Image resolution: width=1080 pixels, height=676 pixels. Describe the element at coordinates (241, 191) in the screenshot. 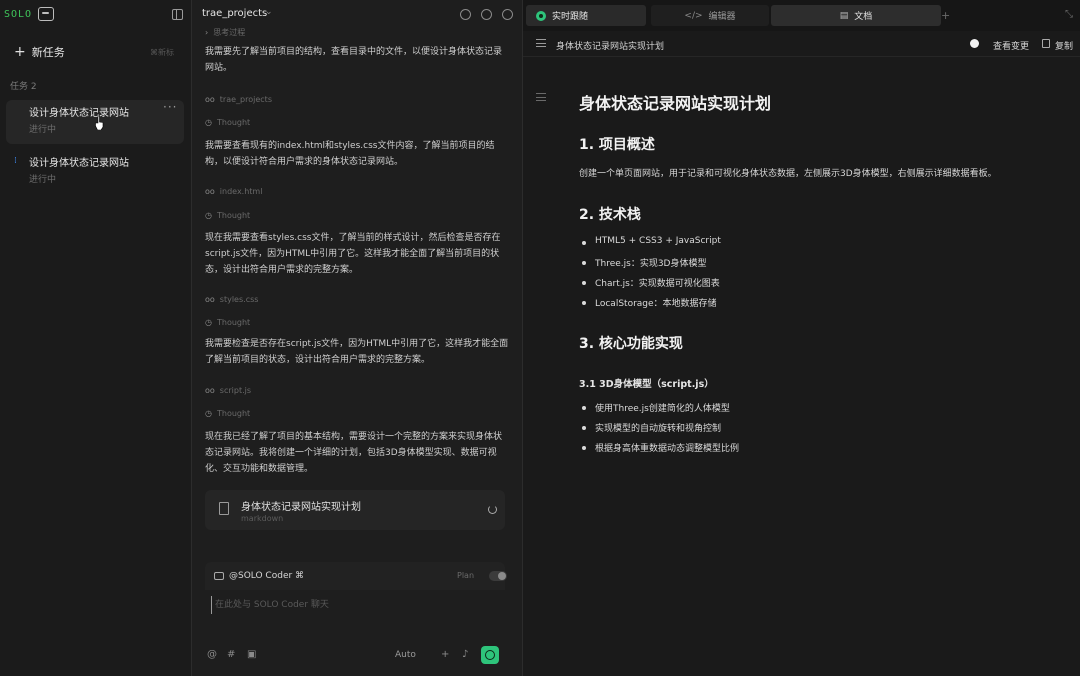

I see `tool-label: index.html` at that location.